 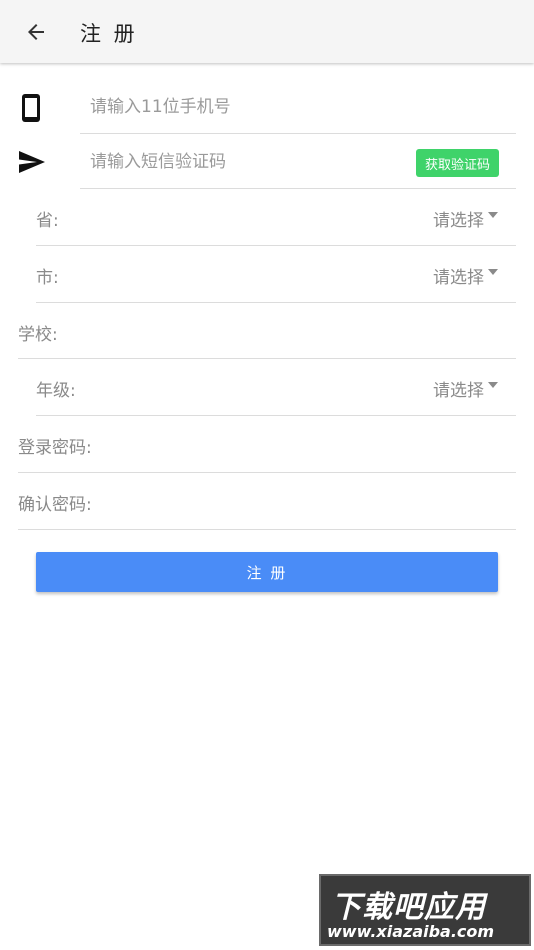 I want to click on sms-code-input, so click(x=247, y=162).